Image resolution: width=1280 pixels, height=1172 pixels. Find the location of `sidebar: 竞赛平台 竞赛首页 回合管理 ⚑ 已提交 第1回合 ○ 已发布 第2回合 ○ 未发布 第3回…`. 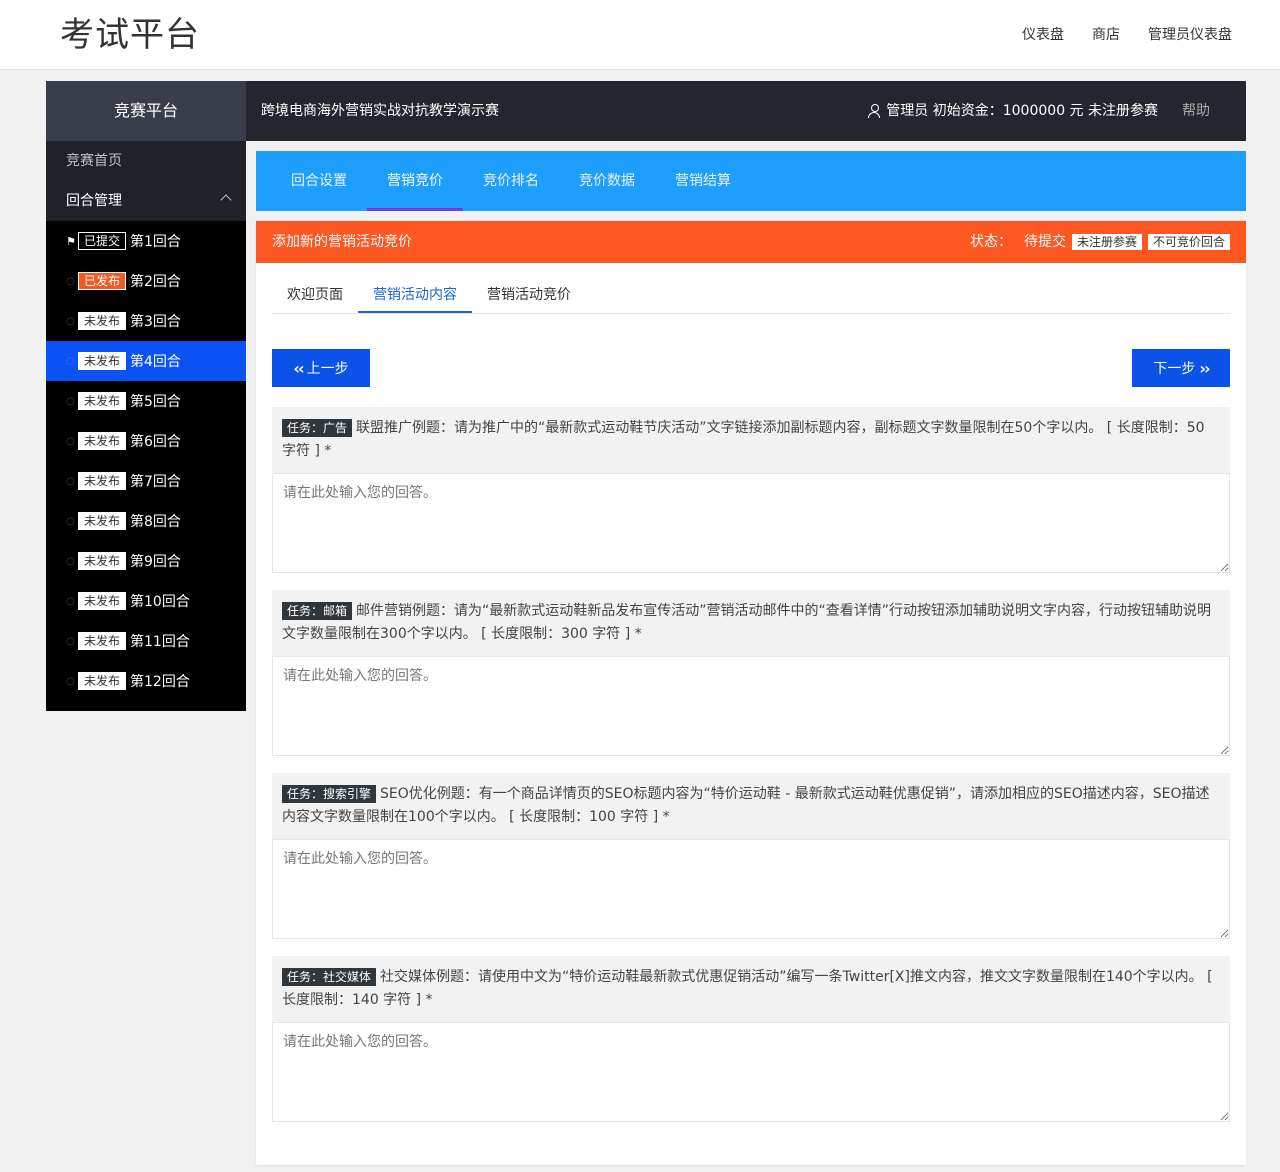

sidebar: 竞赛平台 竞赛首页 回合管理 ⚑ 已提交 第1回合 ○ 已发布 第2回合 ○ 未发布 第3回… is located at coordinates (146, 396).